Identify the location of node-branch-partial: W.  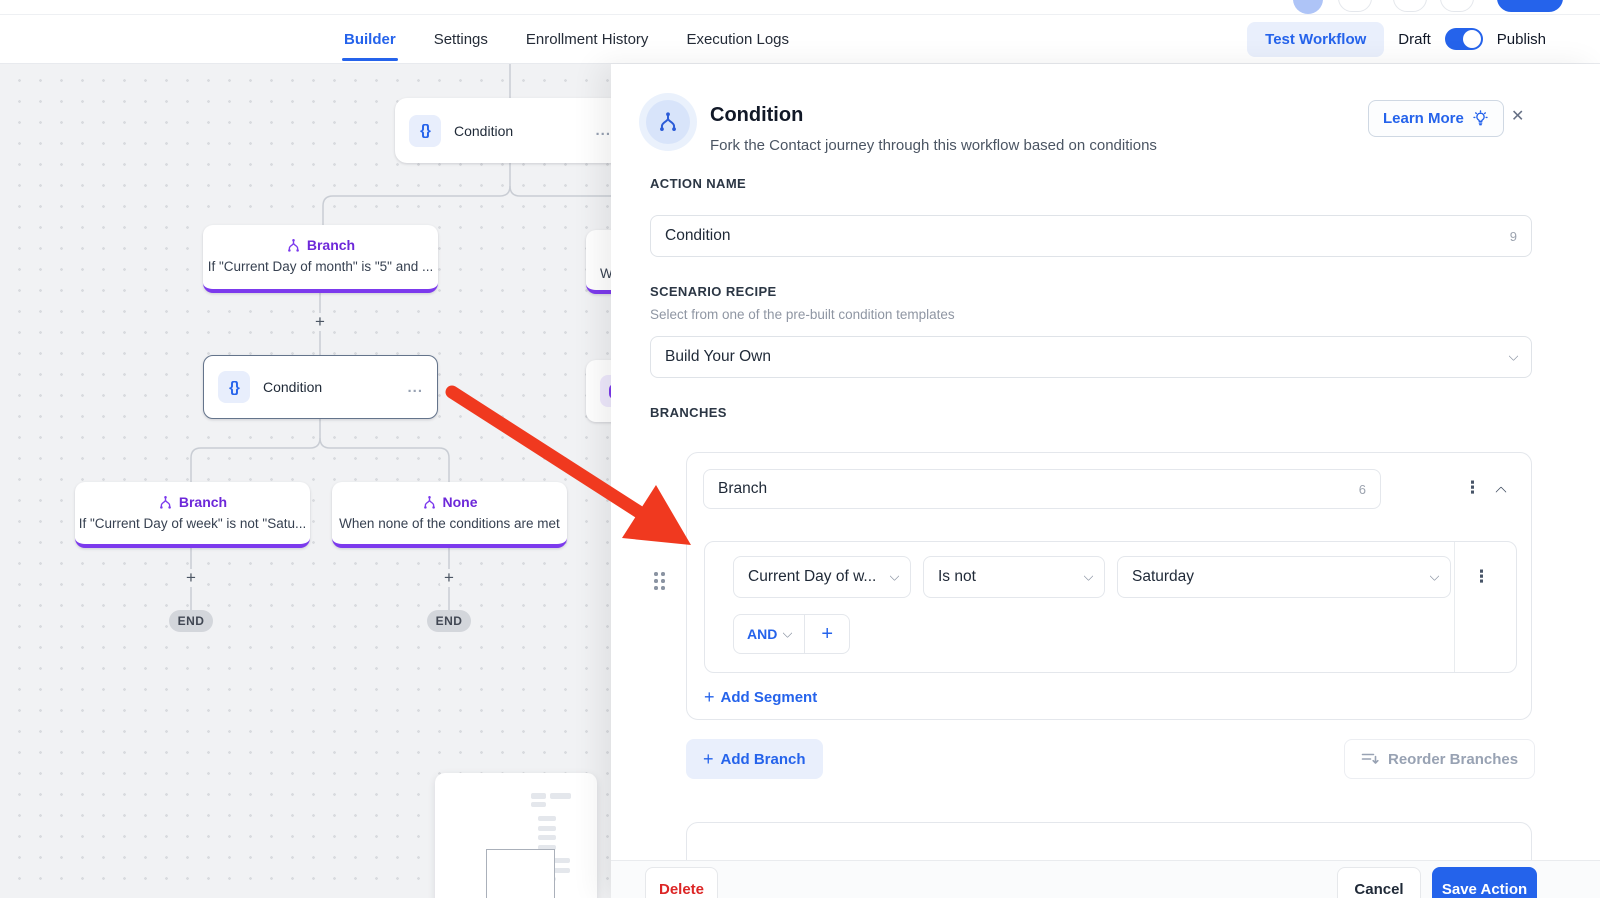
(598, 262).